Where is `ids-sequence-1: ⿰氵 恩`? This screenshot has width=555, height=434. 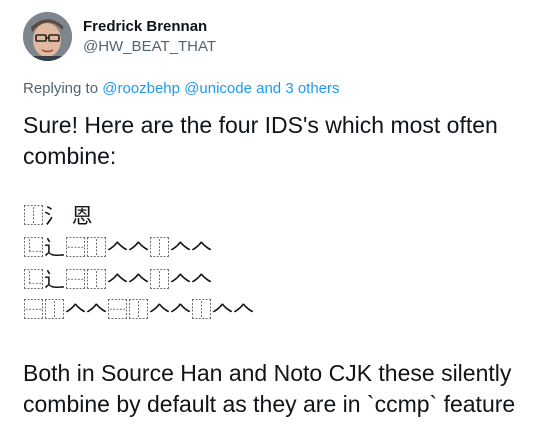 ids-sequence-1: ⿰氵 恩 is located at coordinates (58, 216).